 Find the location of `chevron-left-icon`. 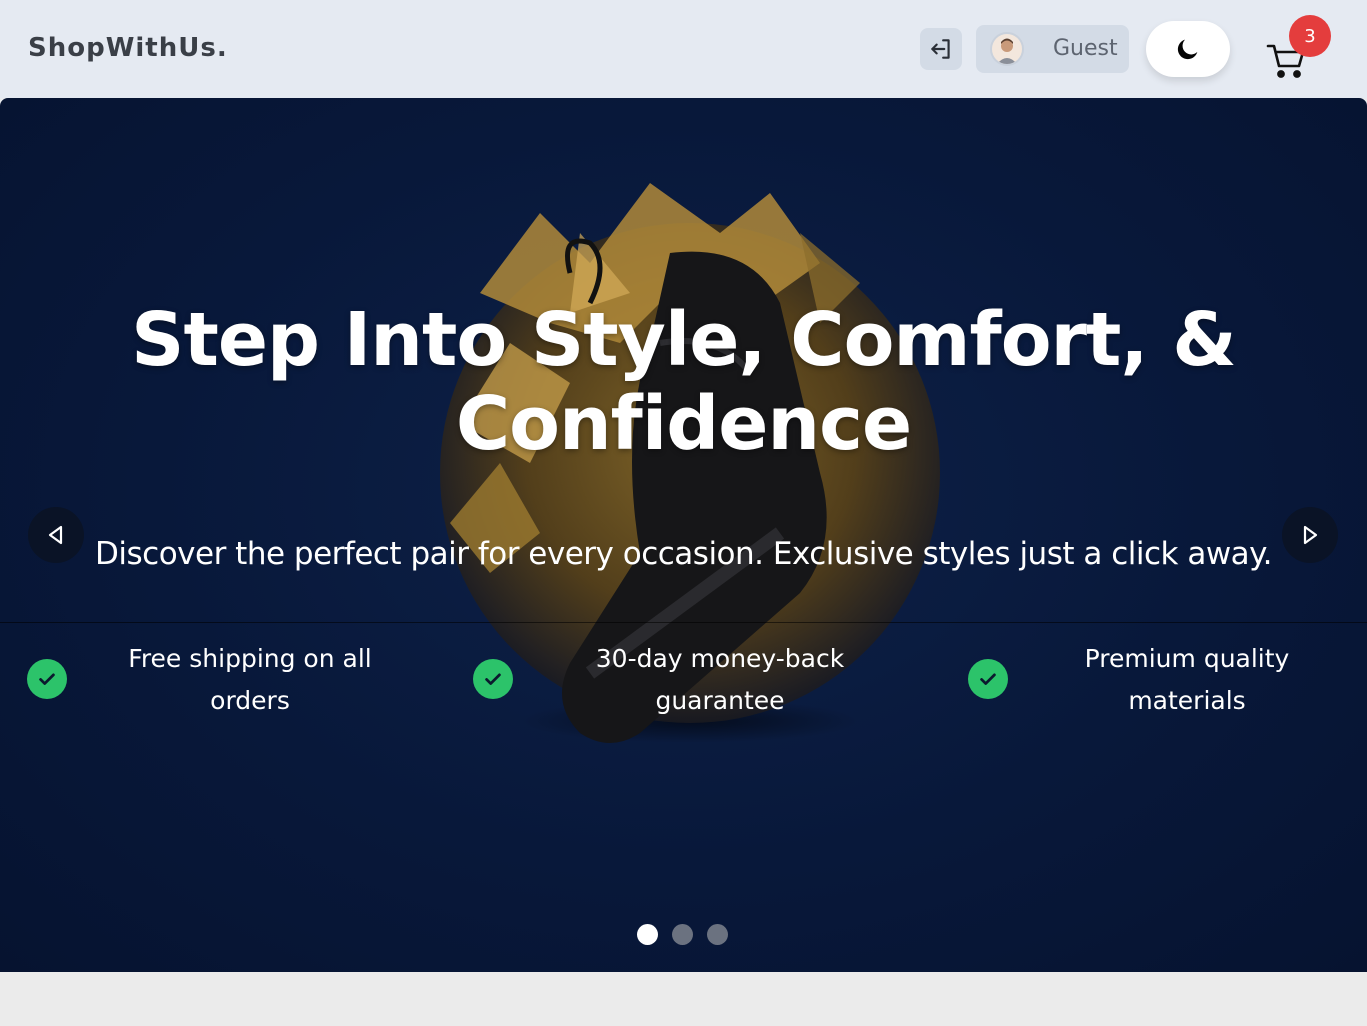

chevron-left-icon is located at coordinates (55, 535).